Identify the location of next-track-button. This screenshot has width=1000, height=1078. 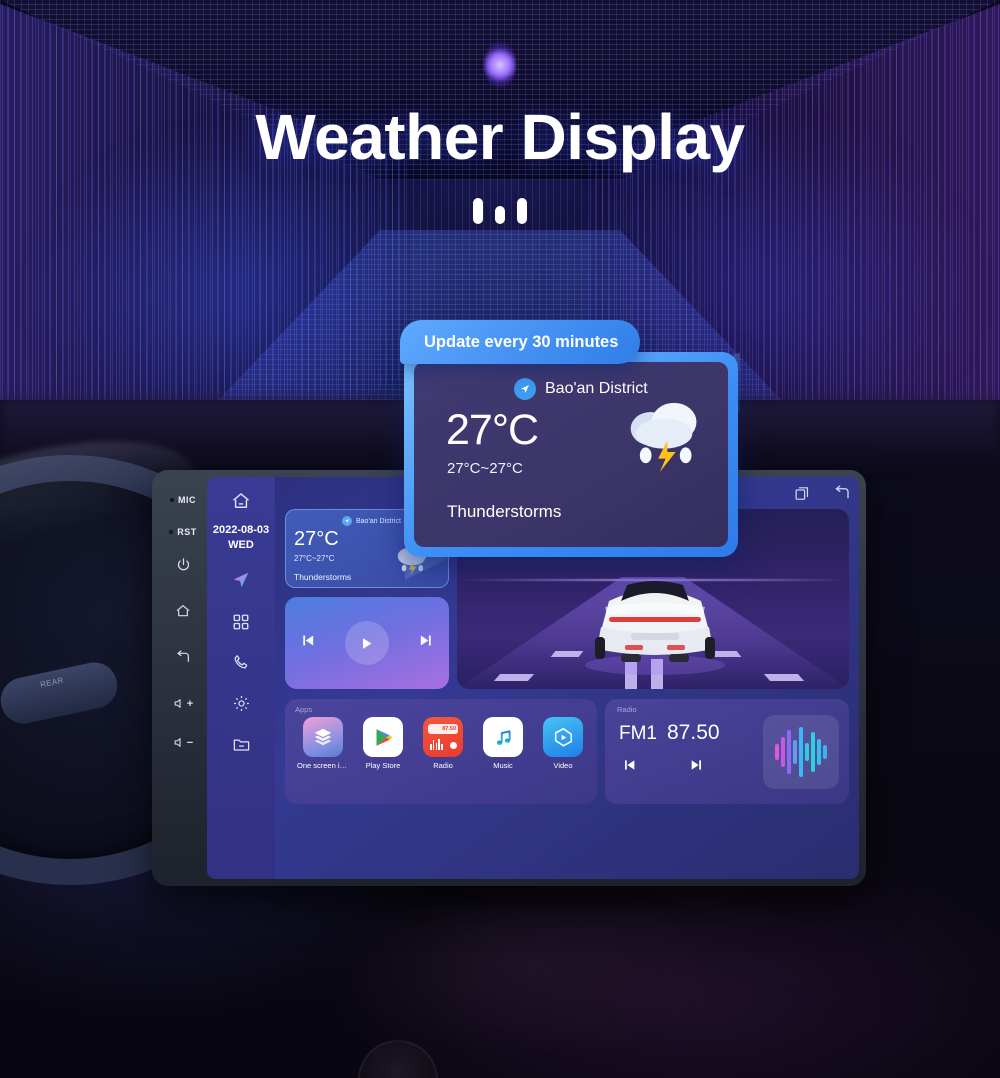
(426, 643).